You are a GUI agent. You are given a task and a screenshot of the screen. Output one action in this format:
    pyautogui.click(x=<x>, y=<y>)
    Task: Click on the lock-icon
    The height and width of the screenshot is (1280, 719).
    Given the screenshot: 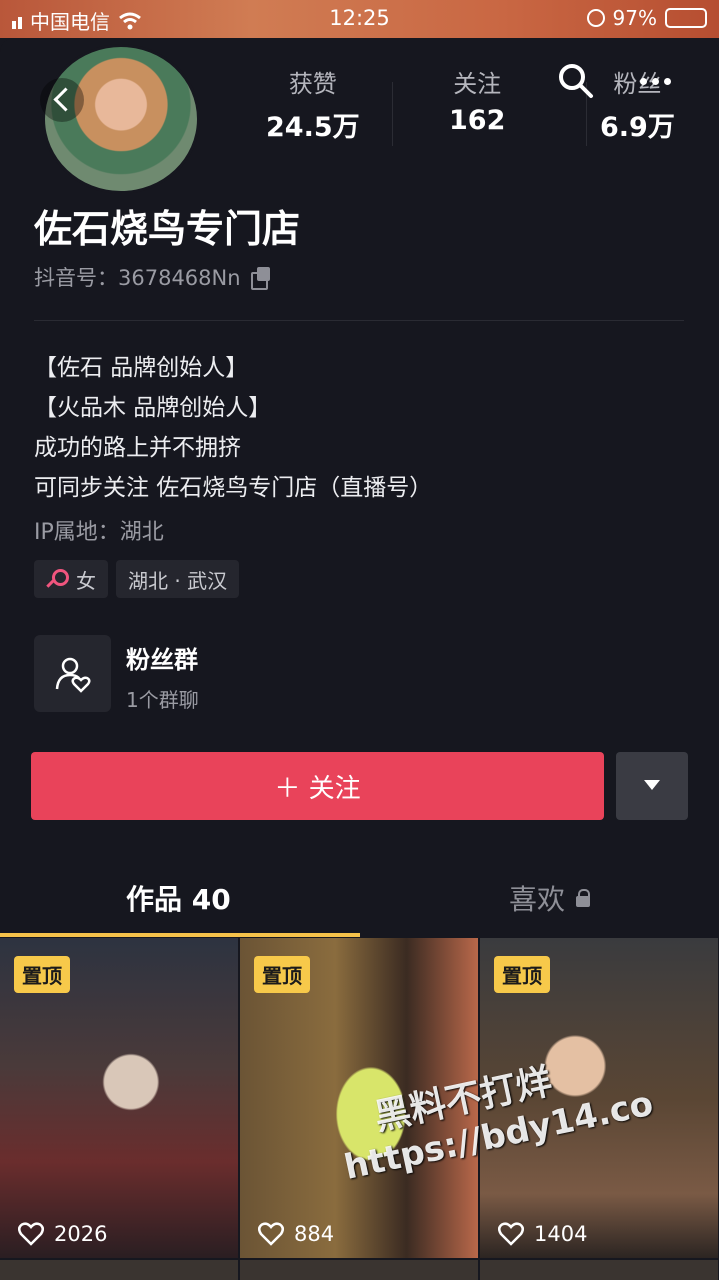 What is the action you would take?
    pyautogui.click(x=583, y=898)
    